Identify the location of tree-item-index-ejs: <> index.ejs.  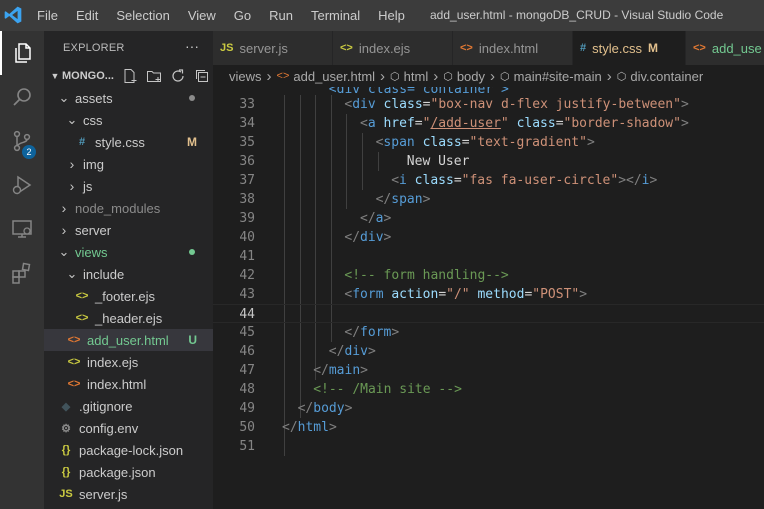
(128, 362).